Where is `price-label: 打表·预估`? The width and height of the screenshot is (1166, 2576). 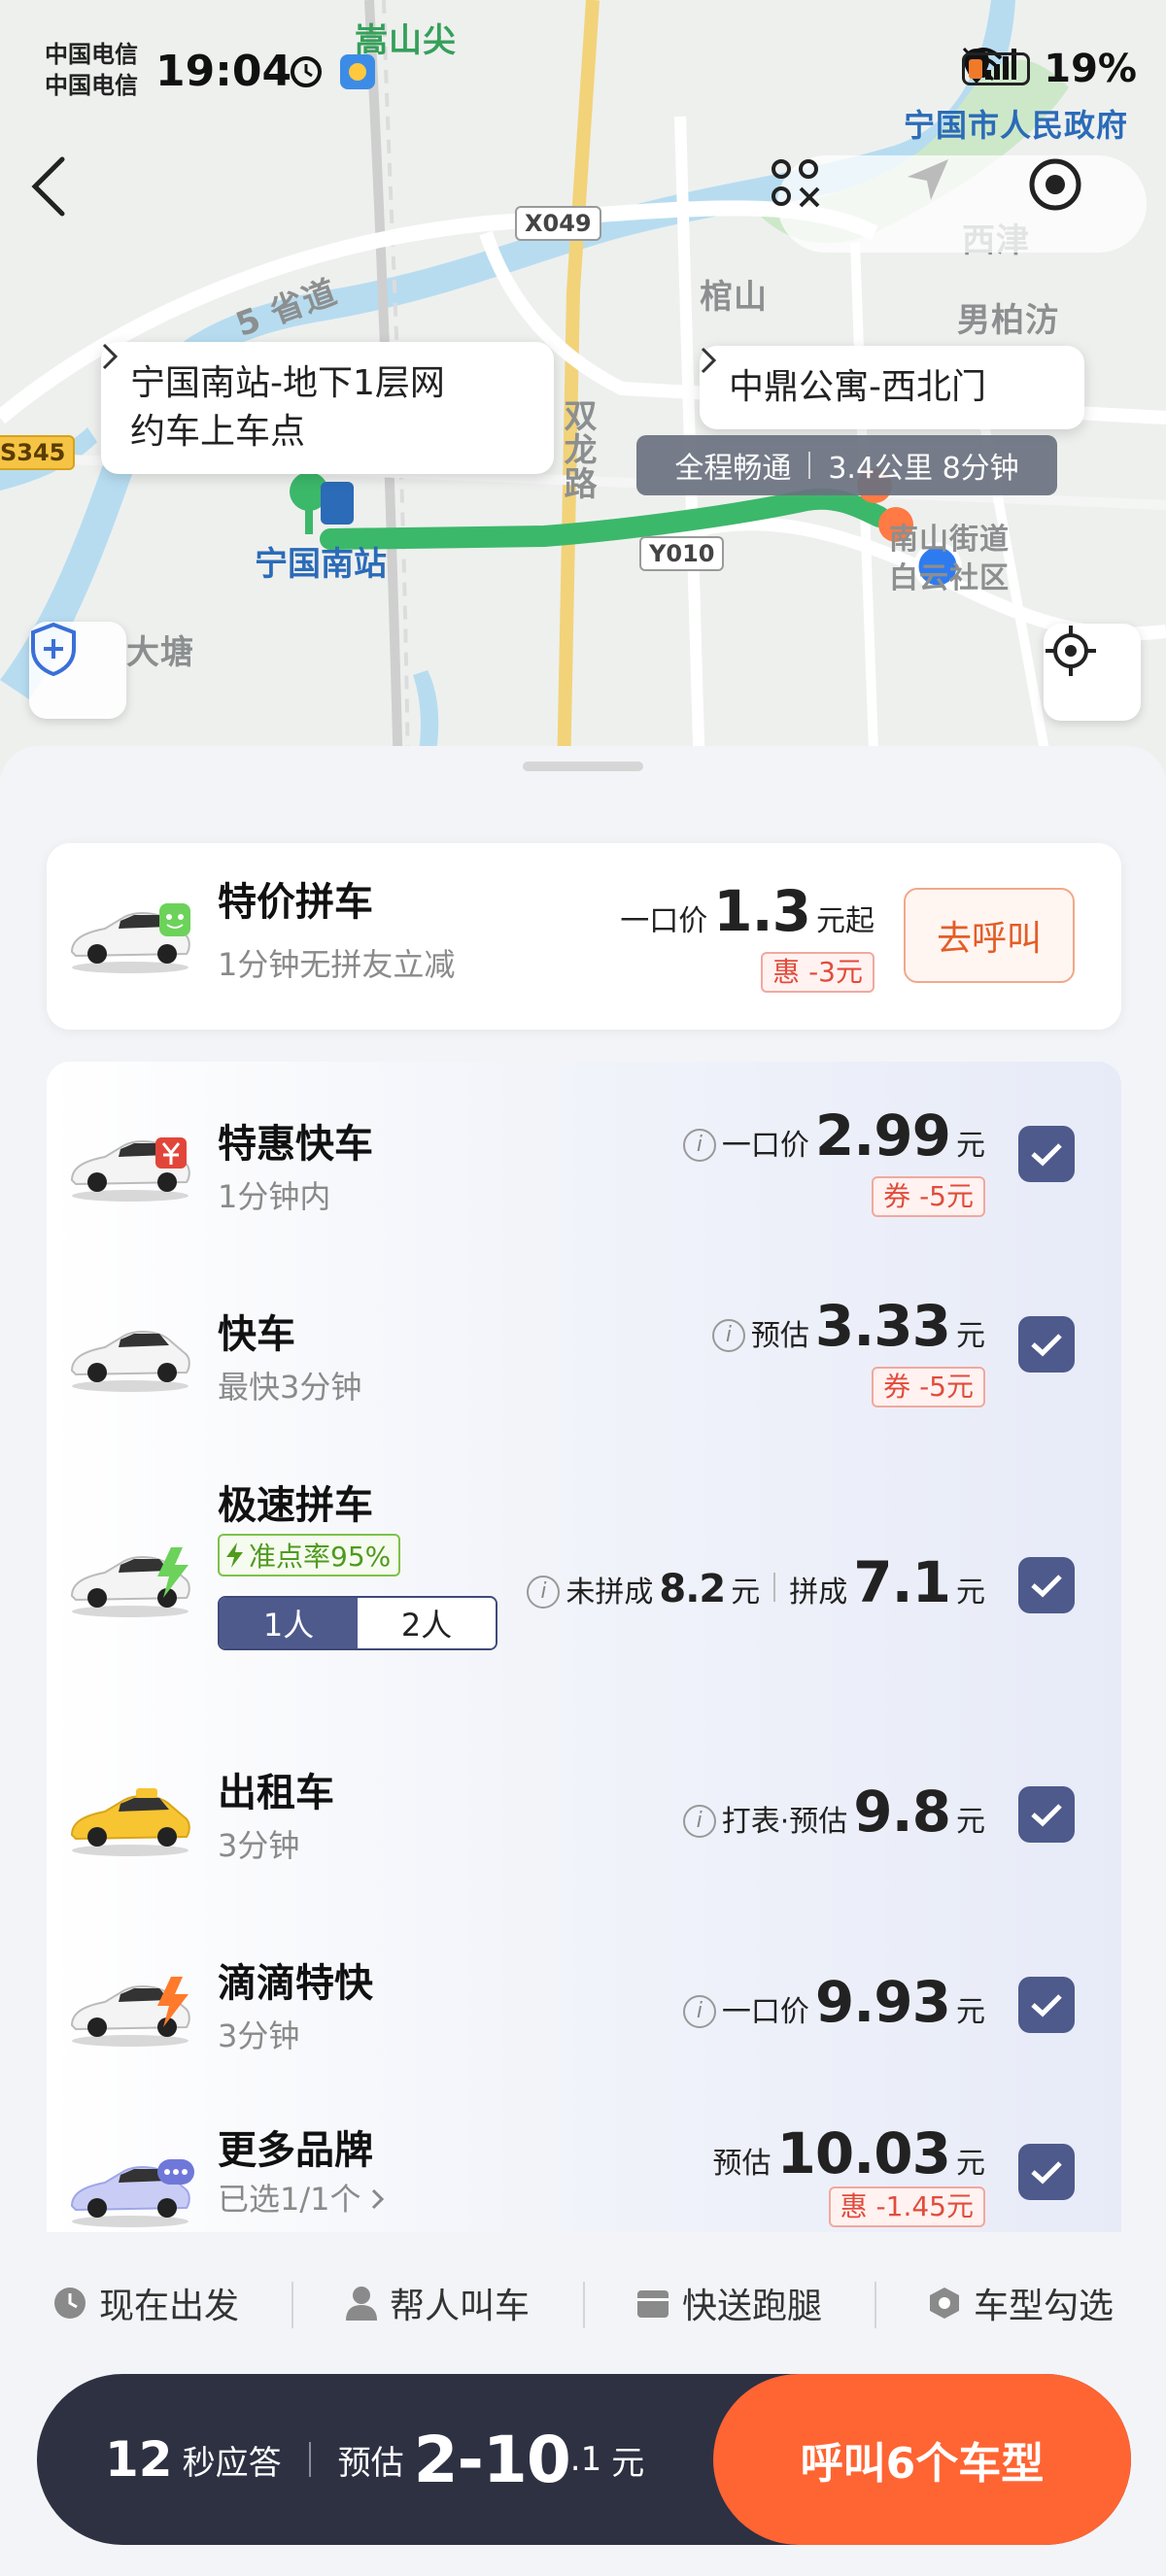
price-label: 打表·预估 is located at coordinates (784, 1822).